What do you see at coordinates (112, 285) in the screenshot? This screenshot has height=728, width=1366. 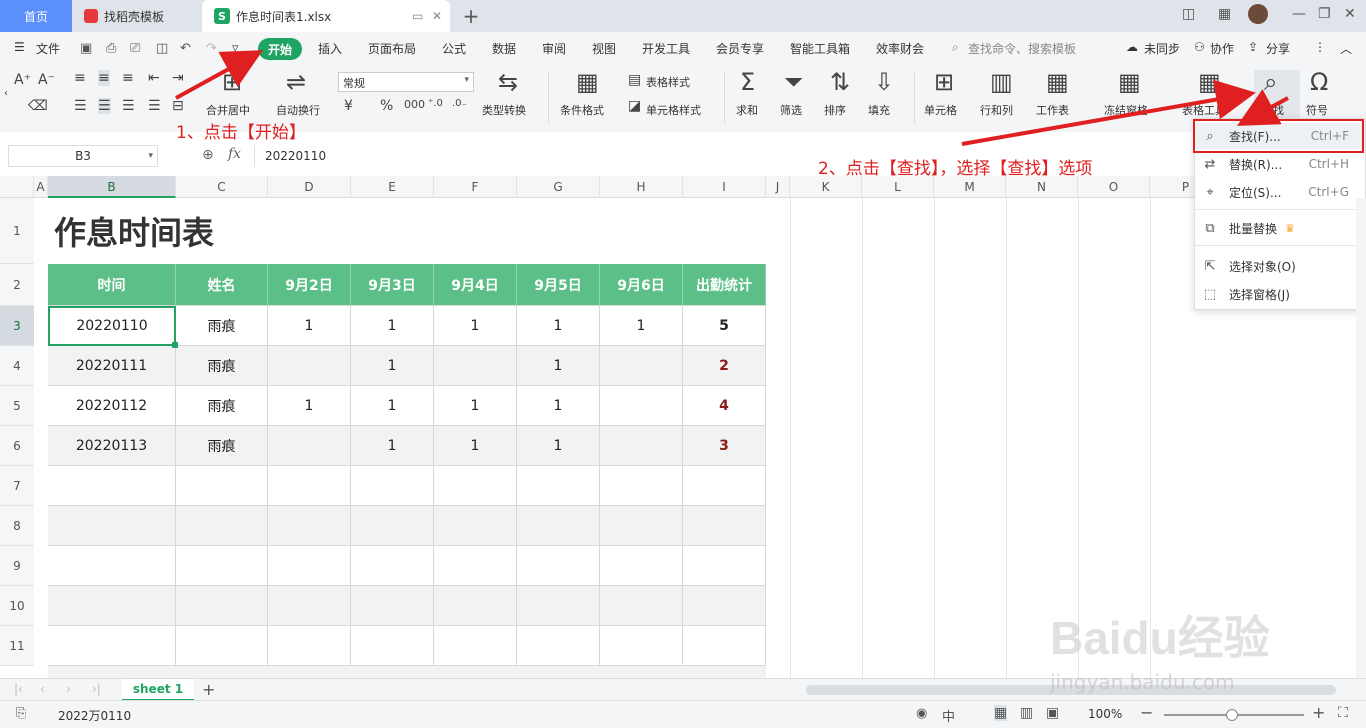 I see `table-header-cell: 时间` at bounding box center [112, 285].